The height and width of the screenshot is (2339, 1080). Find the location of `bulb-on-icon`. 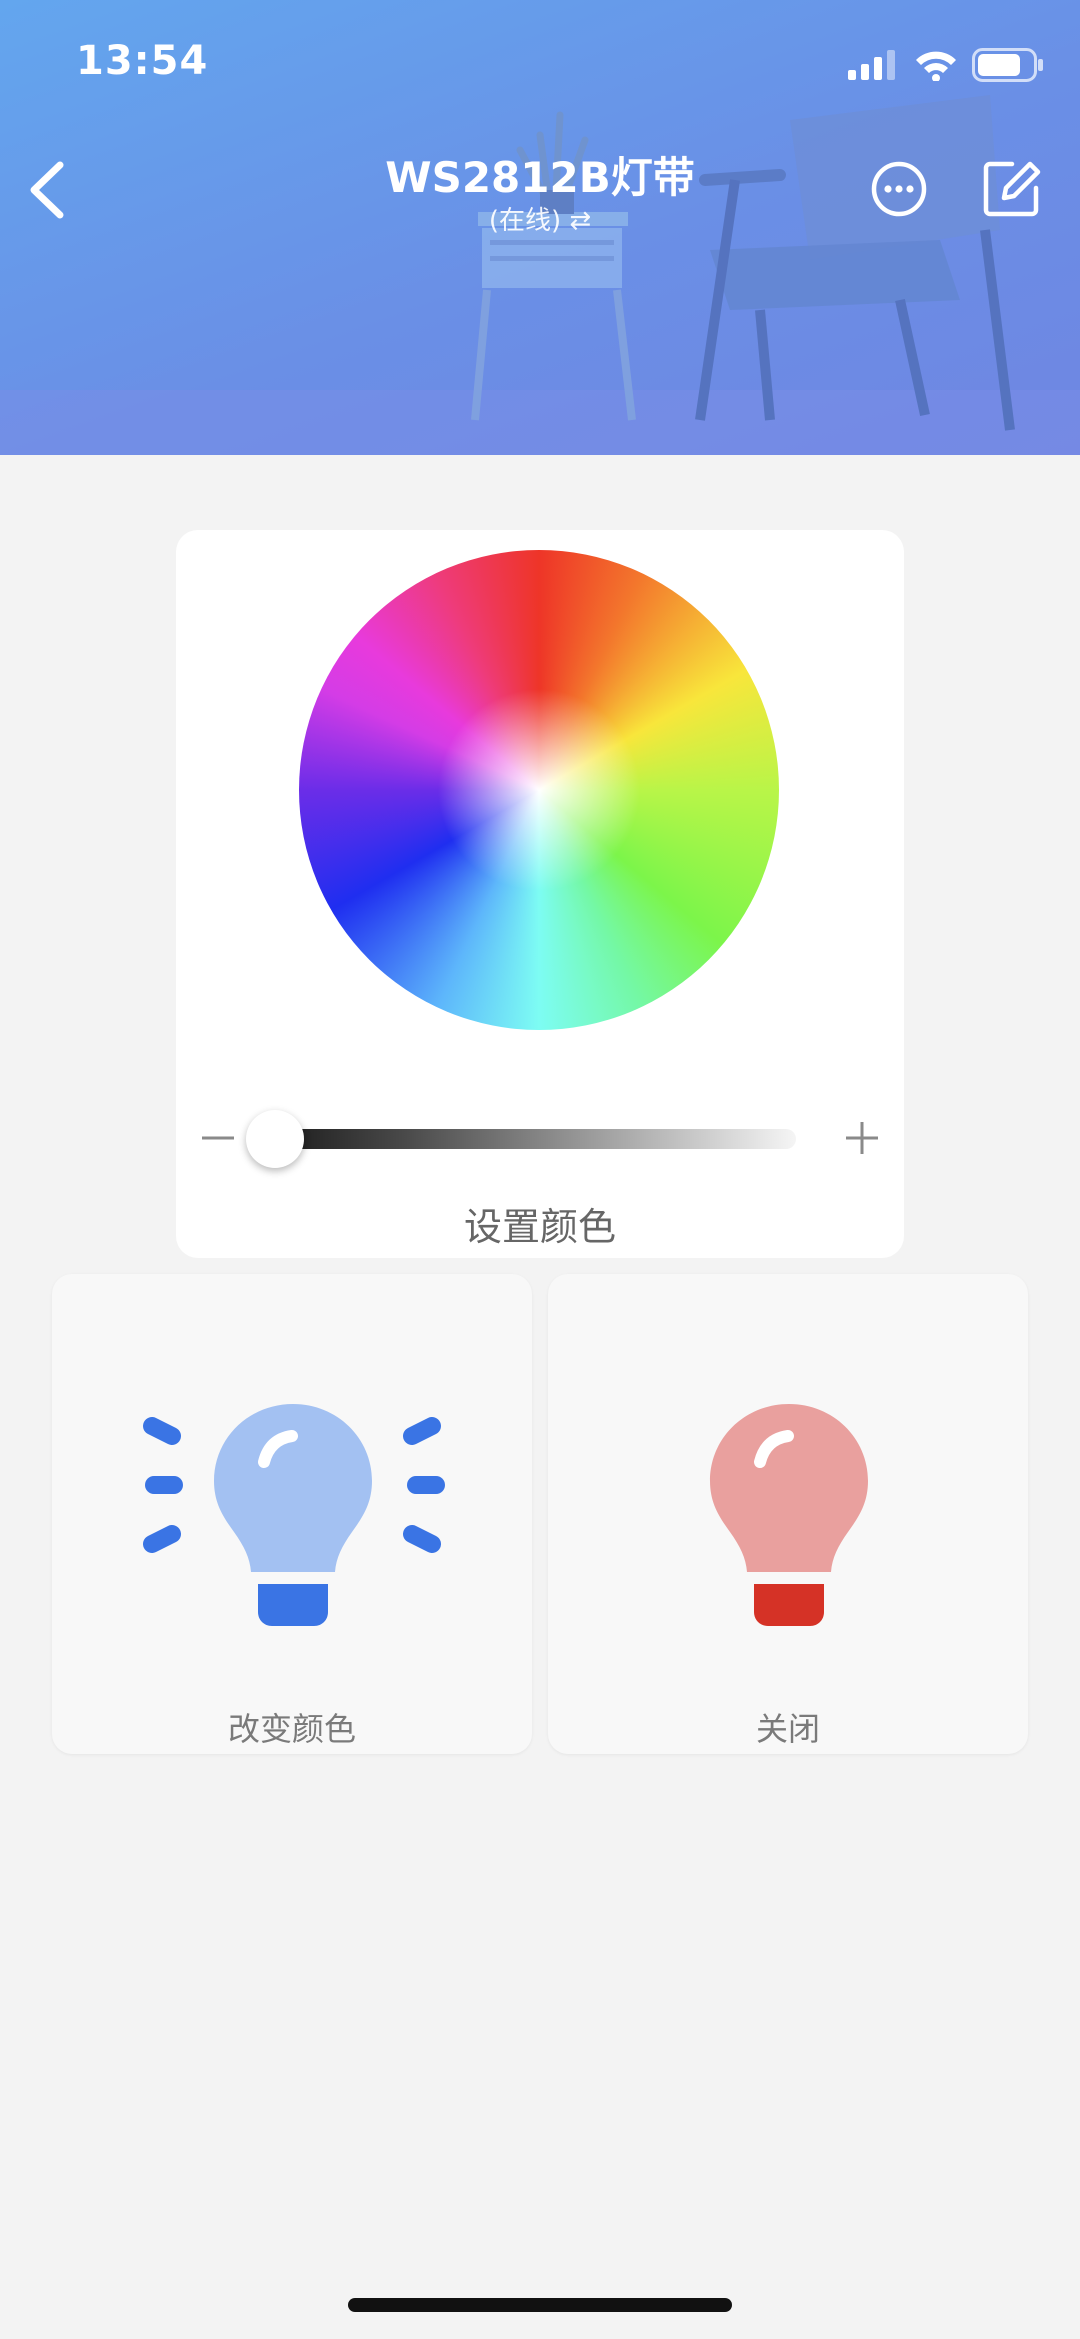

bulb-on-icon is located at coordinates (294, 1515).